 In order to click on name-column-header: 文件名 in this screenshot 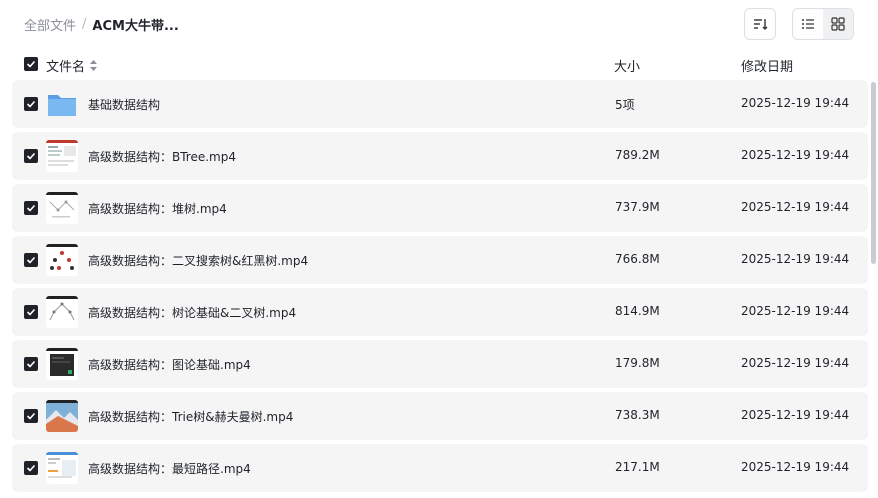, I will do `click(72, 65)`.